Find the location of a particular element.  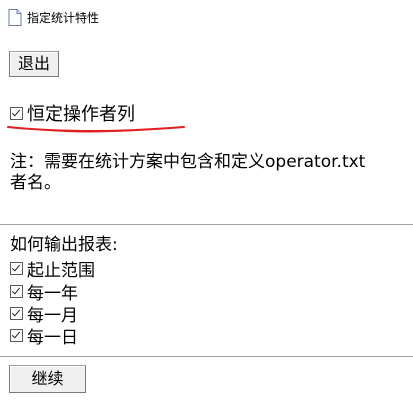

monthly-checkbox: 每一月 is located at coordinates (44, 314).